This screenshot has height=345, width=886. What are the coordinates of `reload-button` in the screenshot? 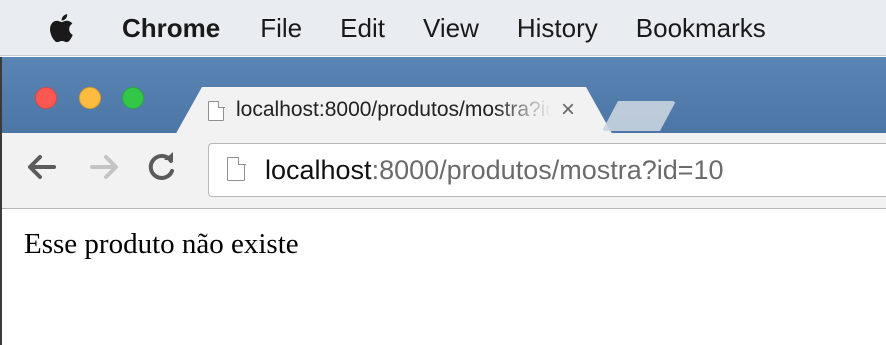 It's located at (162, 167).